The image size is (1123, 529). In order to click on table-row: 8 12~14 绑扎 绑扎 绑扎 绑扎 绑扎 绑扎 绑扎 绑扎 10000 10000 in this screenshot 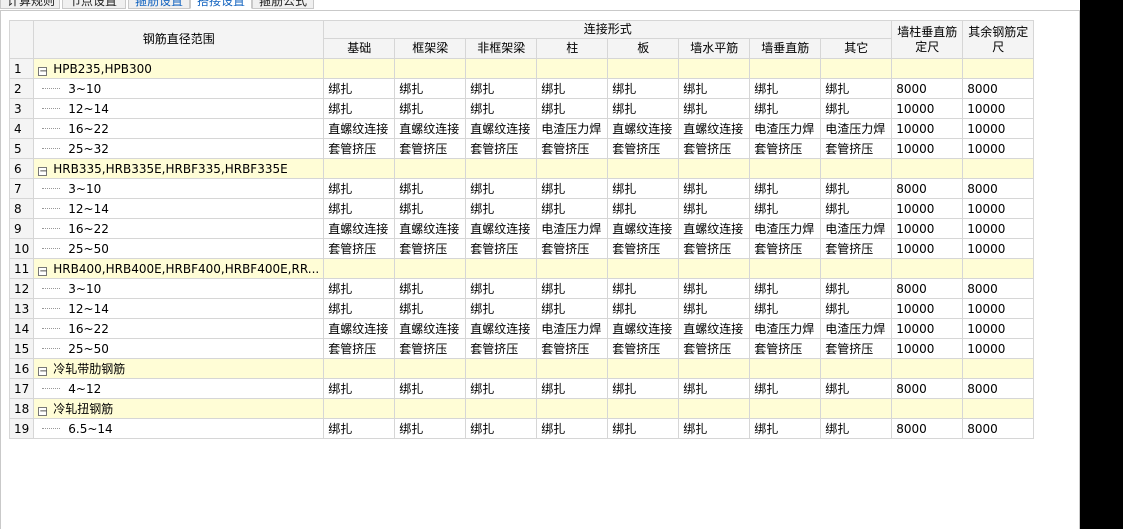, I will do `click(521, 208)`.